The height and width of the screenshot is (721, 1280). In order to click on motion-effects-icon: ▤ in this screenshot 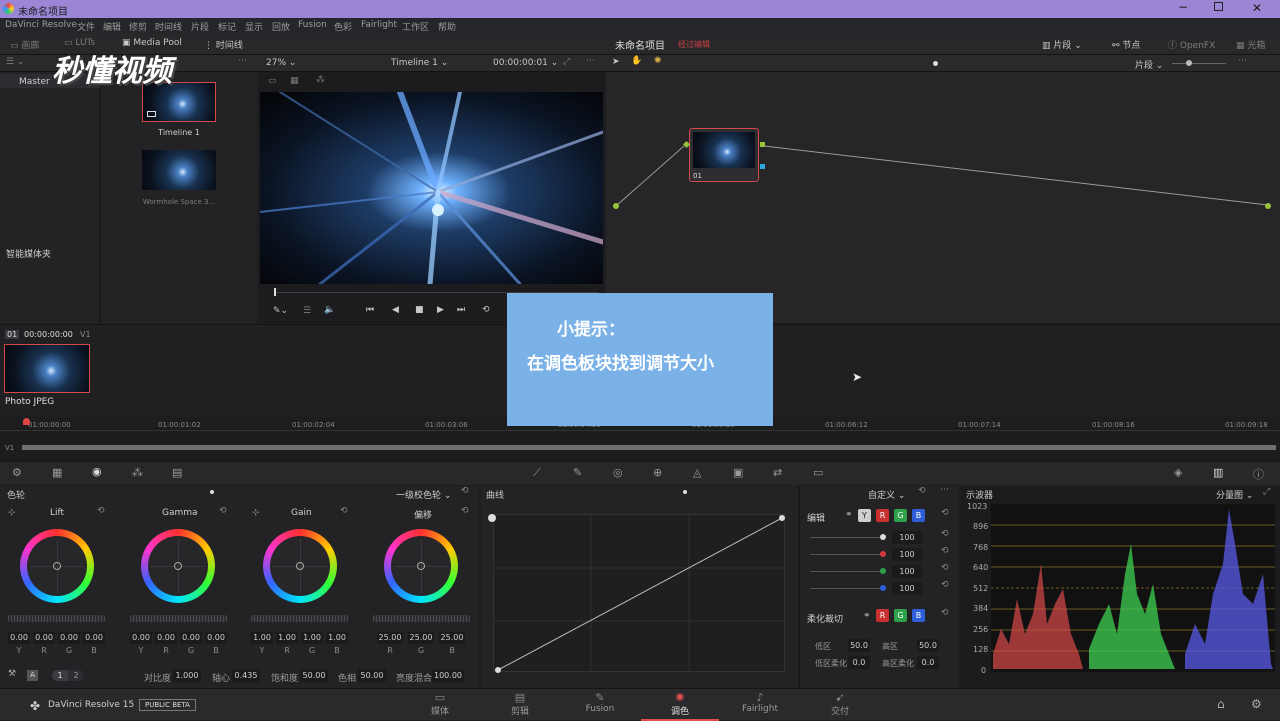, I will do `click(177, 472)`.